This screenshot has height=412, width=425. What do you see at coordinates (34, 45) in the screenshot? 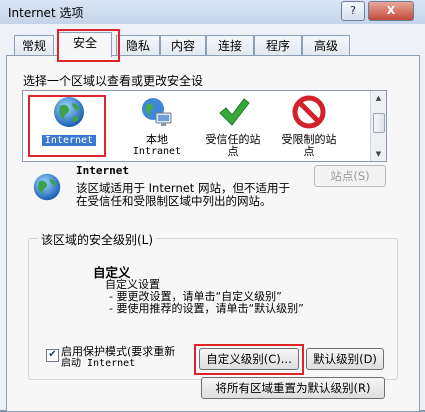
I see `tab-general: 常规` at bounding box center [34, 45].